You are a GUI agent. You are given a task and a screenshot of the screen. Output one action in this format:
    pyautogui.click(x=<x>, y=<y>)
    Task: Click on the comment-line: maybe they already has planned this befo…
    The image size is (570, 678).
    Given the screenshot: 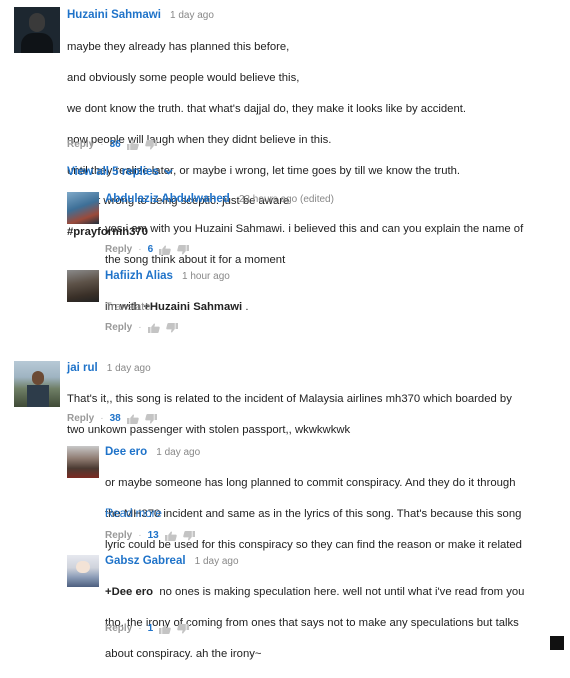 What is the action you would take?
    pyautogui.click(x=178, y=47)
    